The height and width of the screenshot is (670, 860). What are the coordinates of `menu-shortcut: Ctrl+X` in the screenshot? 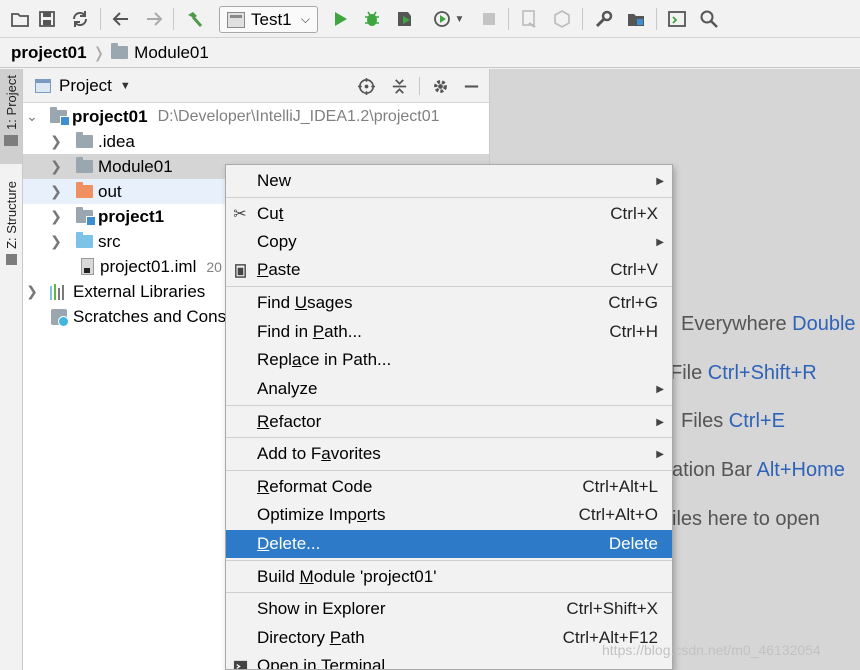 It's located at (634, 213).